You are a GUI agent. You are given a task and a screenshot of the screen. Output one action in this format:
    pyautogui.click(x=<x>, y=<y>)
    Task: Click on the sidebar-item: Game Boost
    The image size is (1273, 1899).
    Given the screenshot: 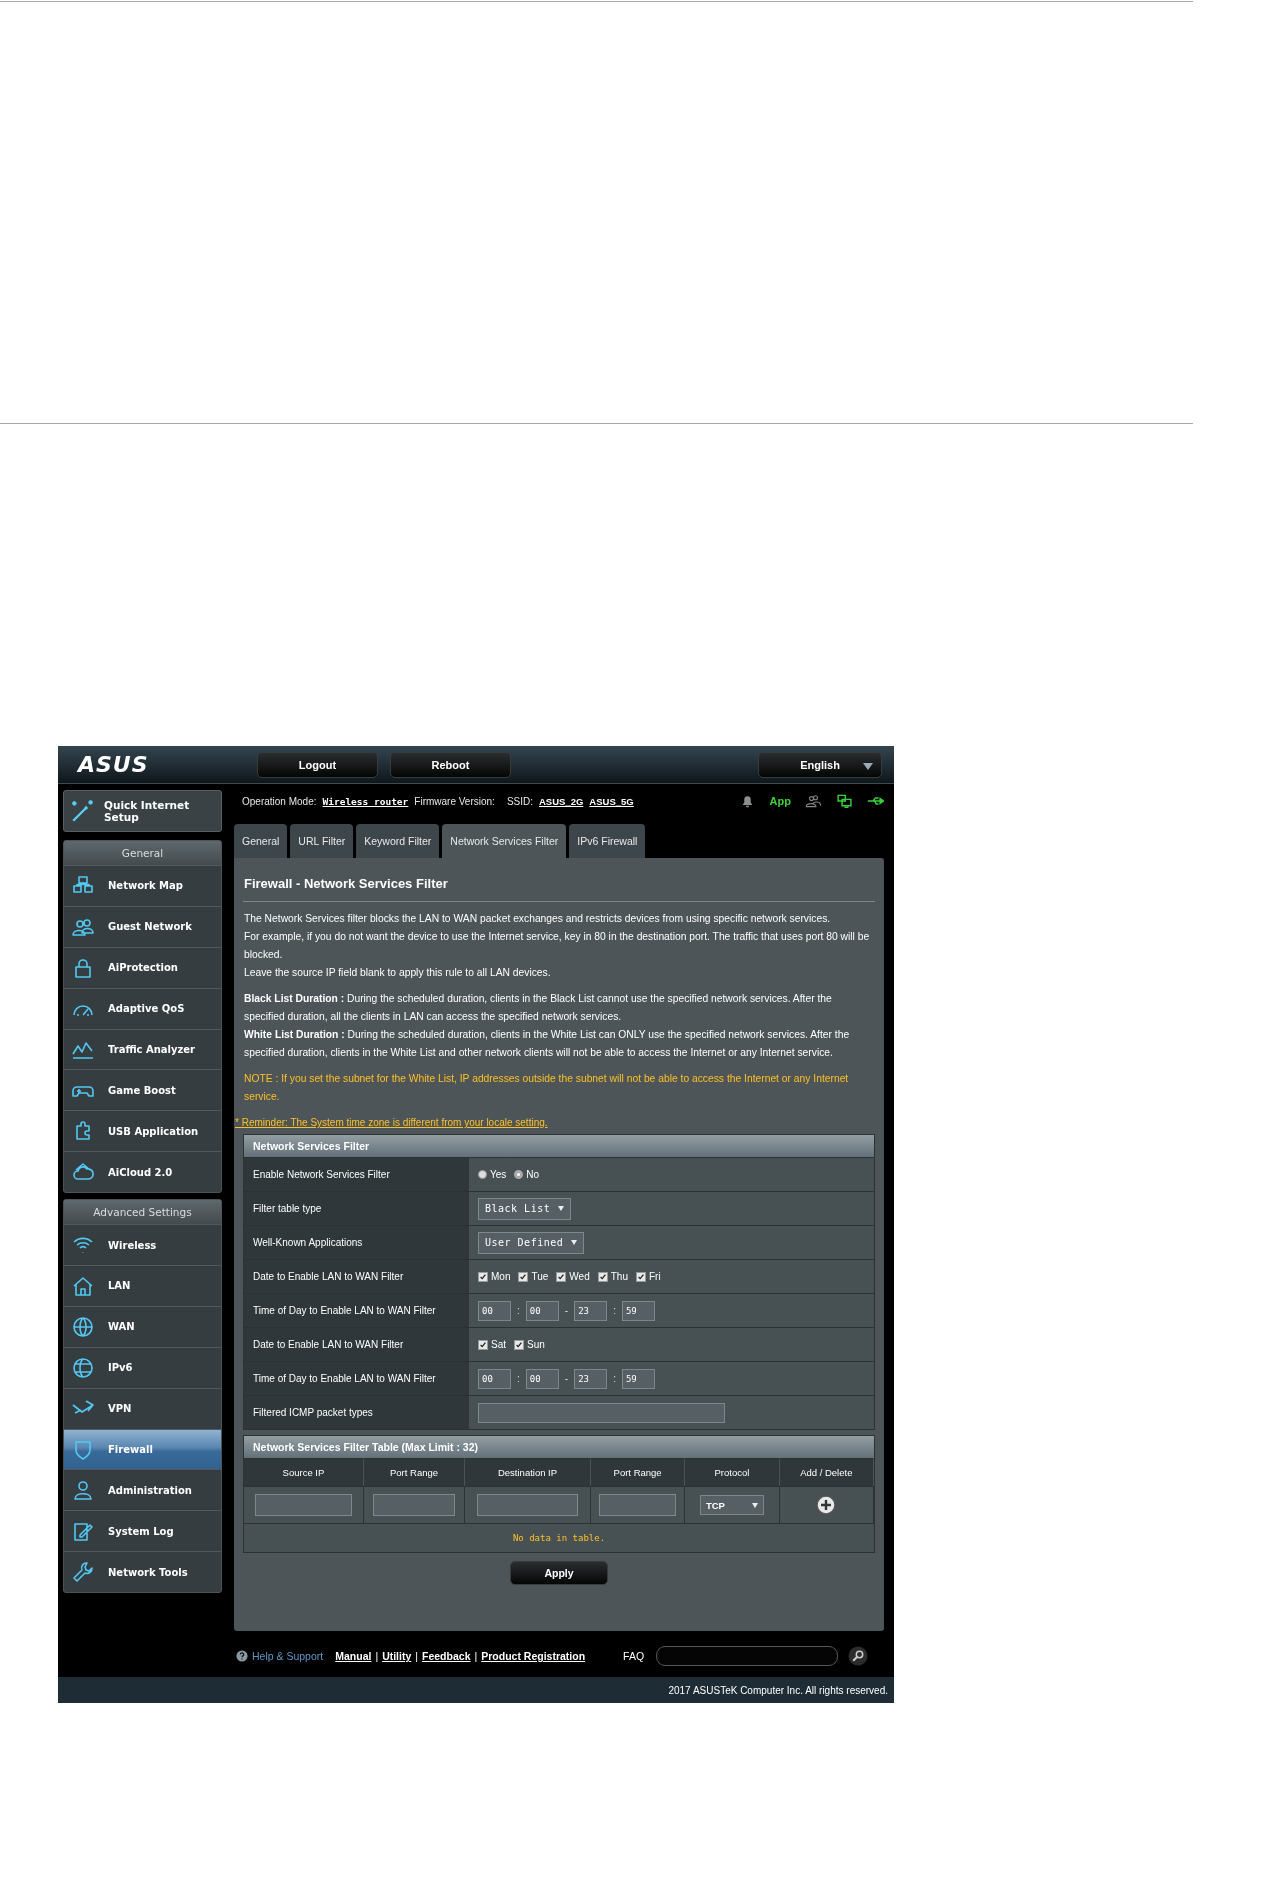 What is the action you would take?
    pyautogui.click(x=142, y=1090)
    